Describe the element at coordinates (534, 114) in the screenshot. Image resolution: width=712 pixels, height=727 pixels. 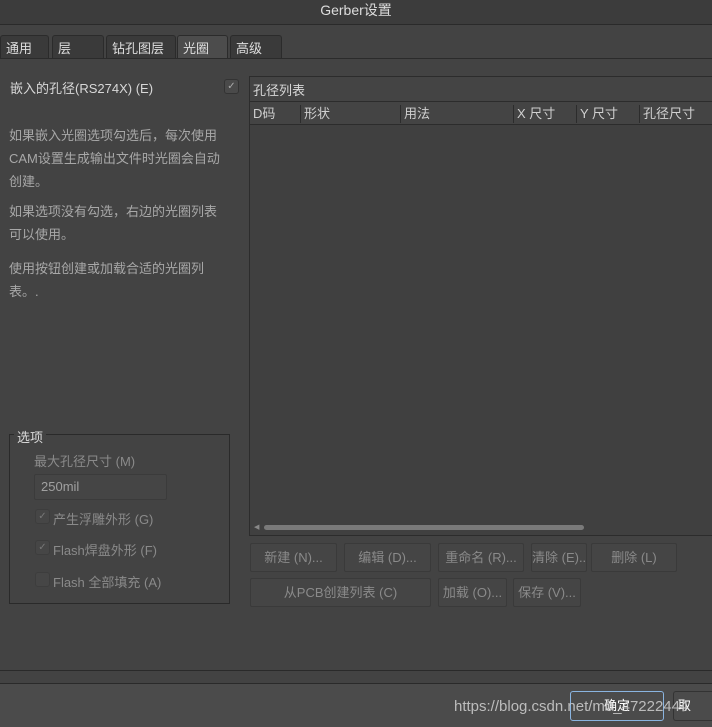
I see `column-header-x-size: X 尺寸` at that location.